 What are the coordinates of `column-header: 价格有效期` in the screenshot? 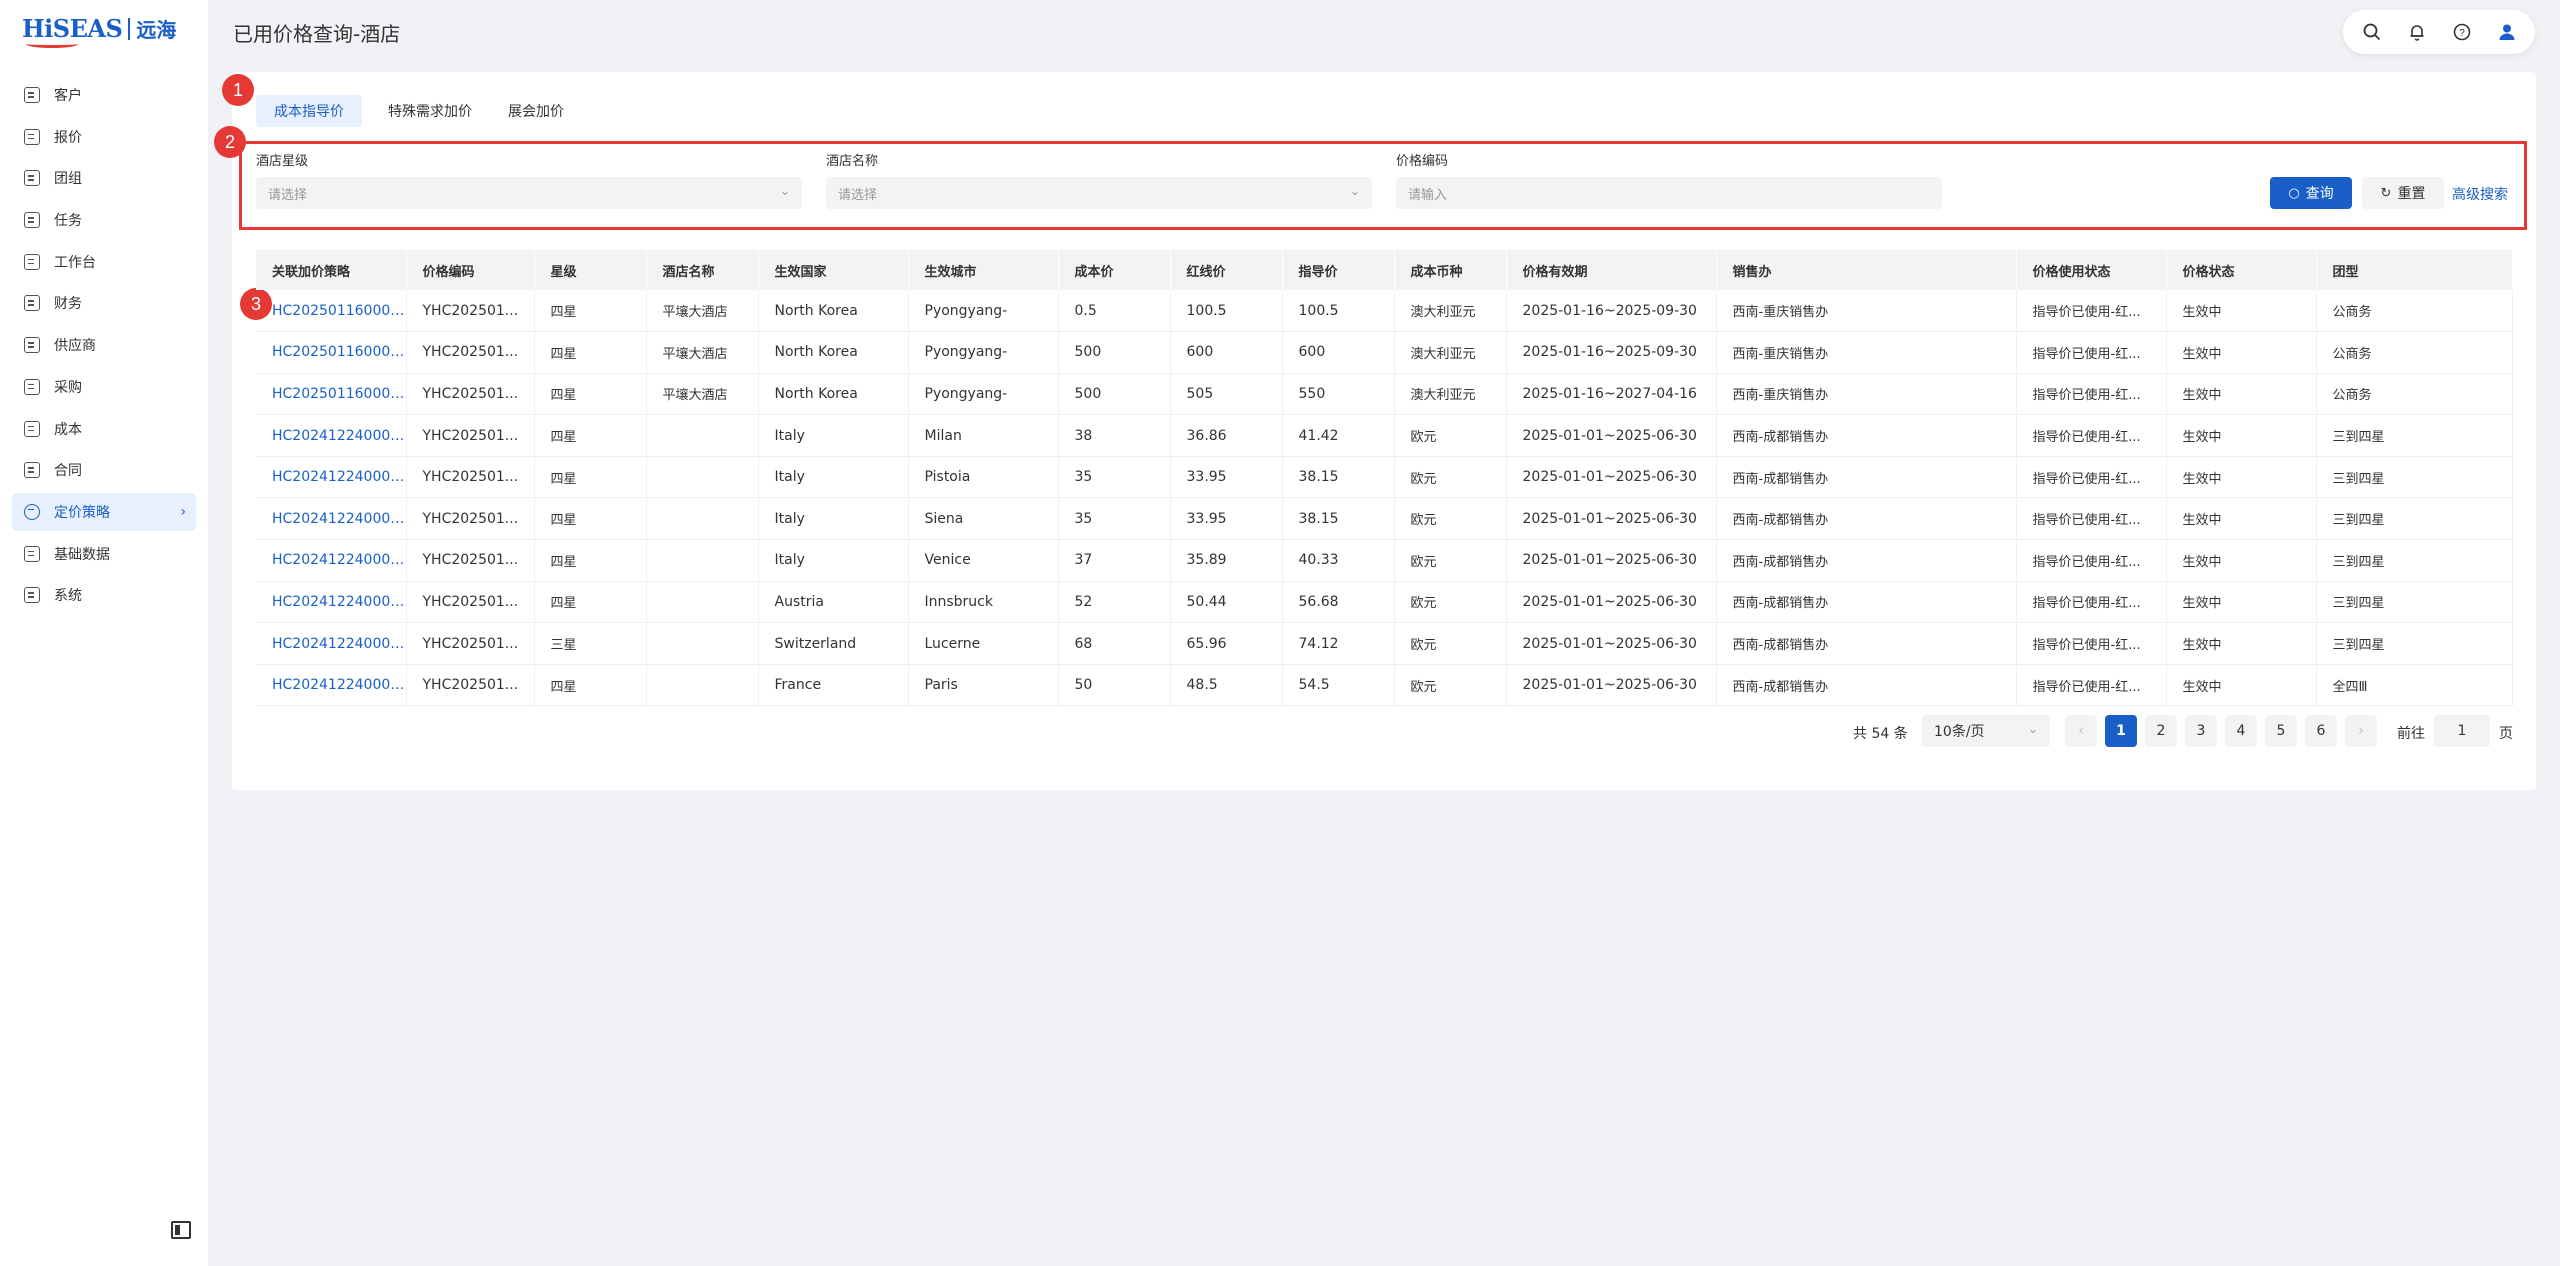 It's located at (1611, 270).